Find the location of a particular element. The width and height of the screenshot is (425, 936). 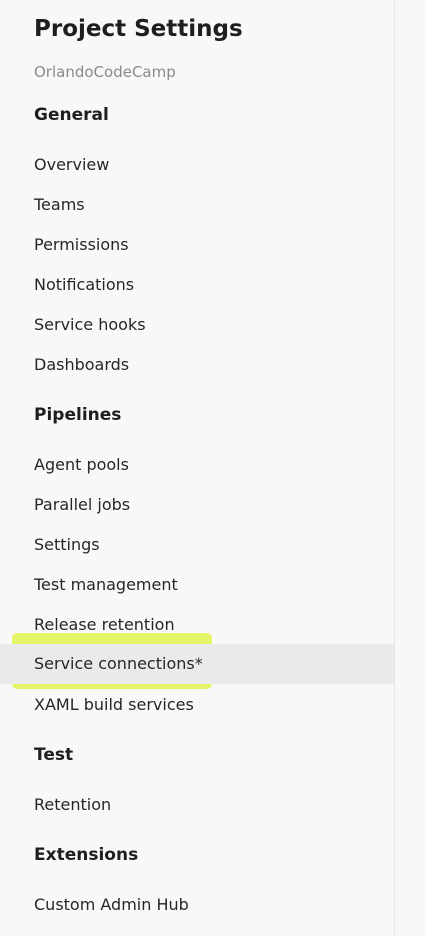

sidebar-item-label: Settings is located at coordinates (67, 544).